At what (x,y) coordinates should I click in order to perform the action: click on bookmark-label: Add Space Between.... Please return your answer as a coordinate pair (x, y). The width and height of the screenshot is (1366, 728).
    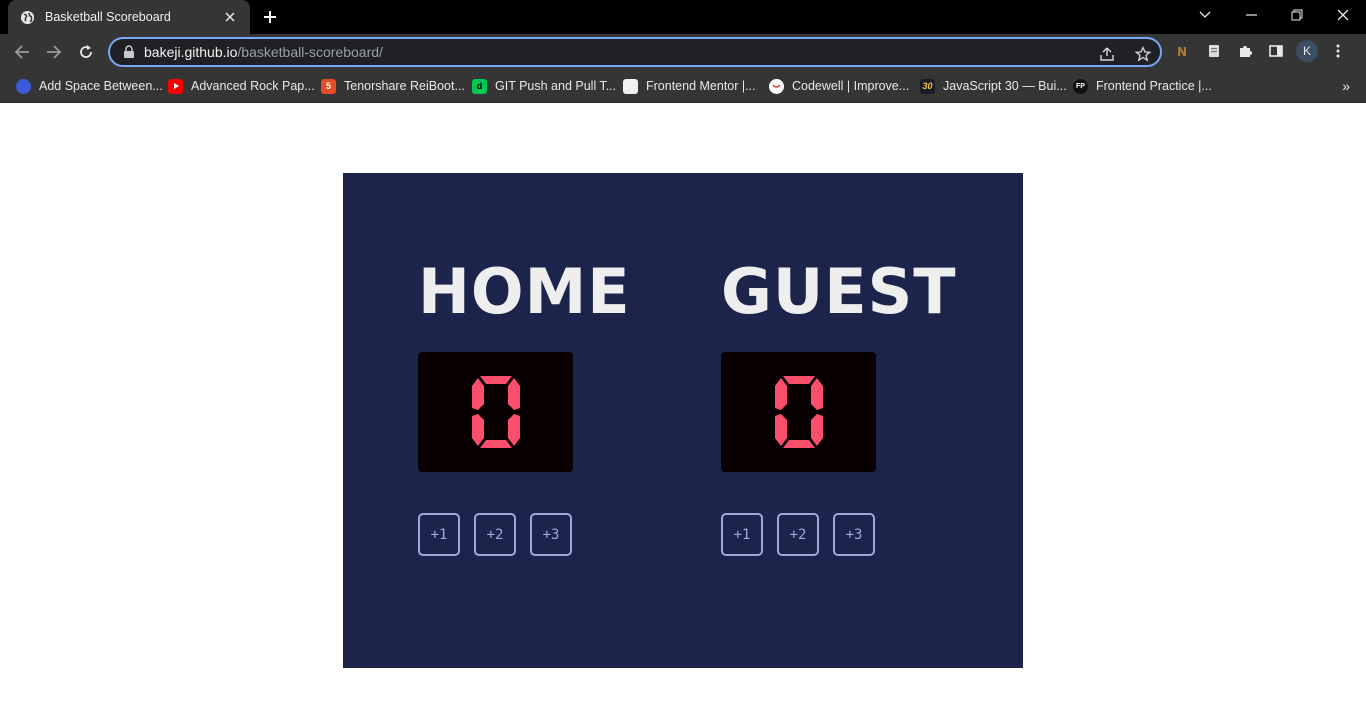
    Looking at the image, I should click on (101, 86).